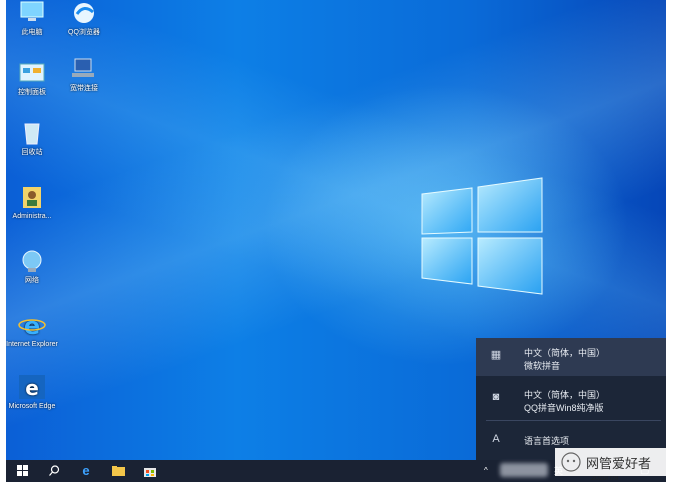 The height and width of the screenshot is (492, 695). I want to click on search-button, so click(54, 471).